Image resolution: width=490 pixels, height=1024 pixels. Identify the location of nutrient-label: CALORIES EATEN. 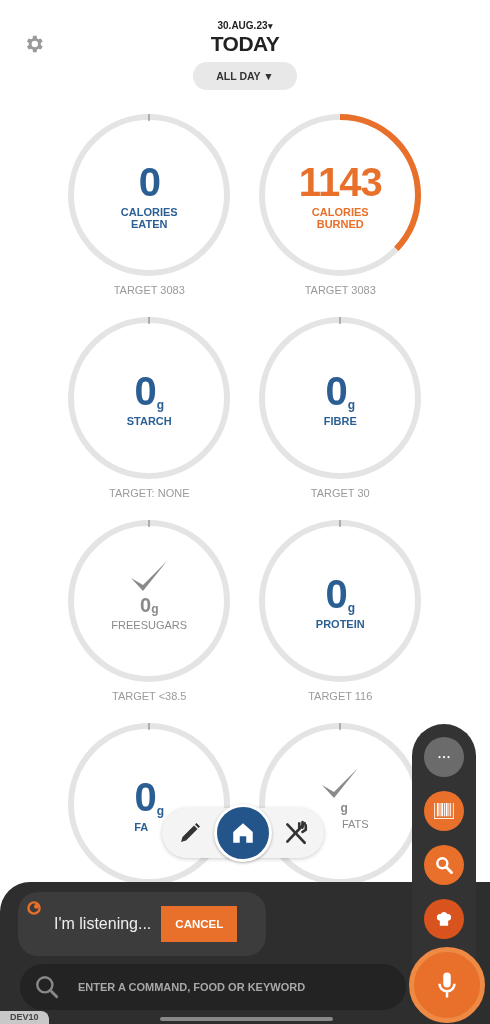
(149, 217).